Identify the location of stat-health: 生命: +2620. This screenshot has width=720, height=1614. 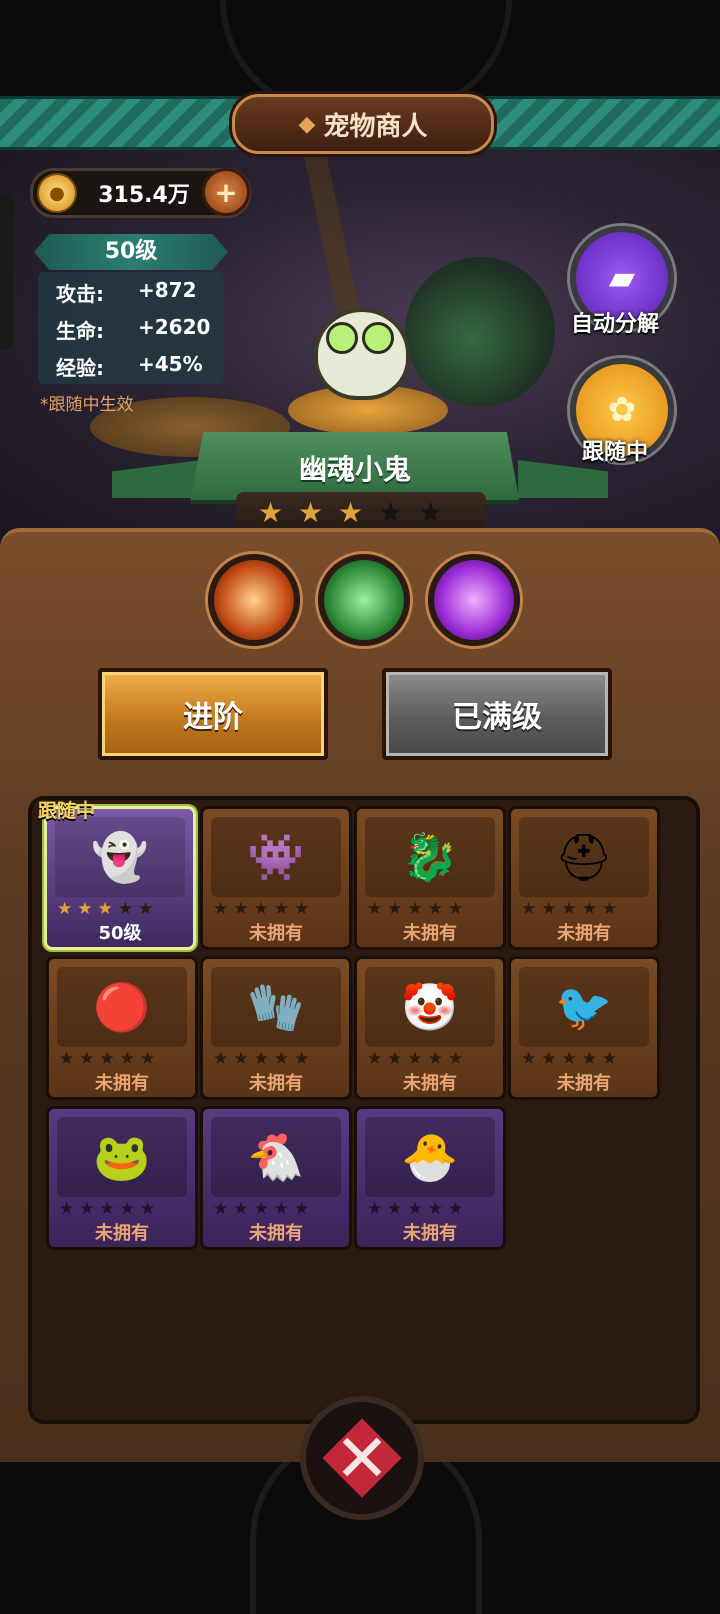
(131, 327).